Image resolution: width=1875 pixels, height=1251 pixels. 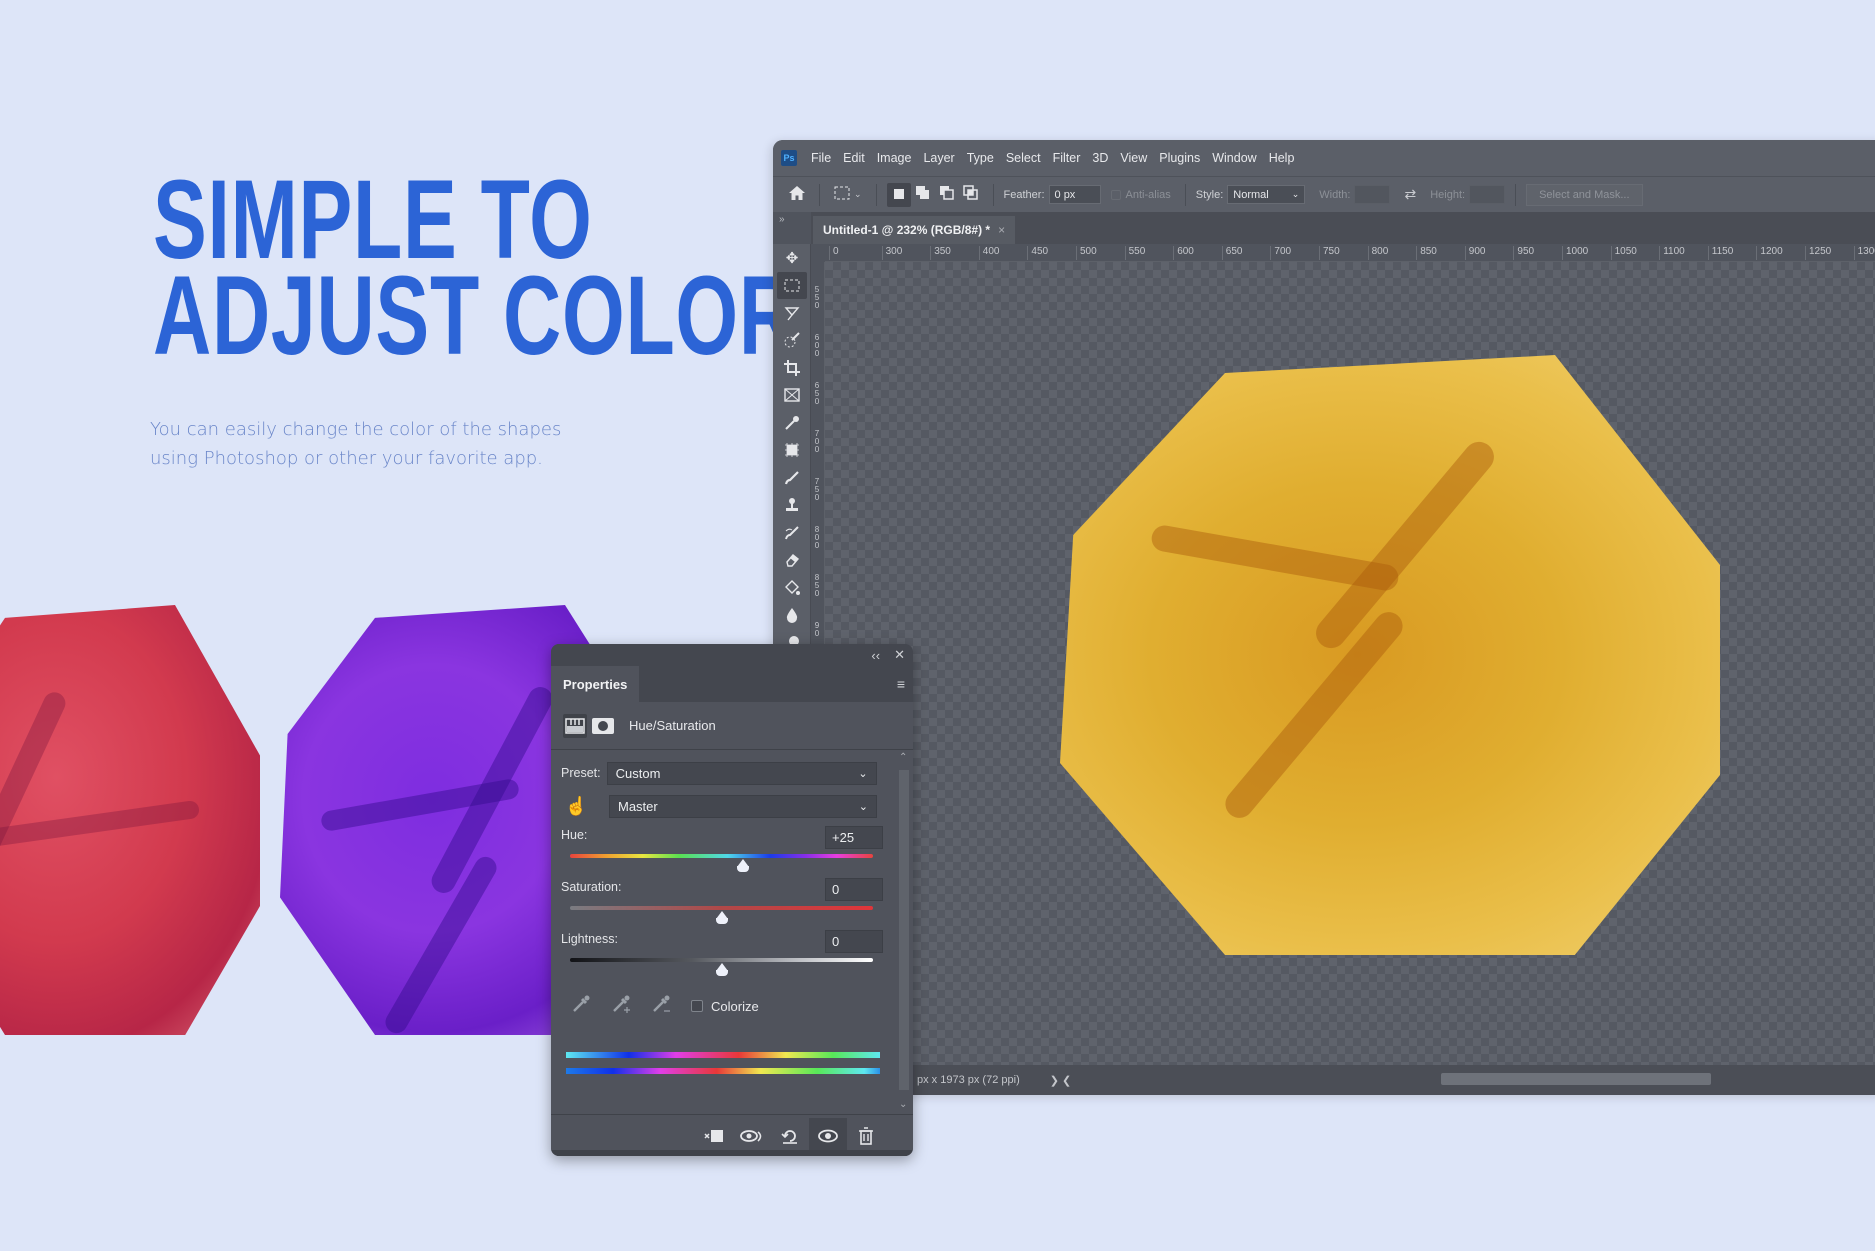 I want to click on menu-help: Help, so click(x=1282, y=158).